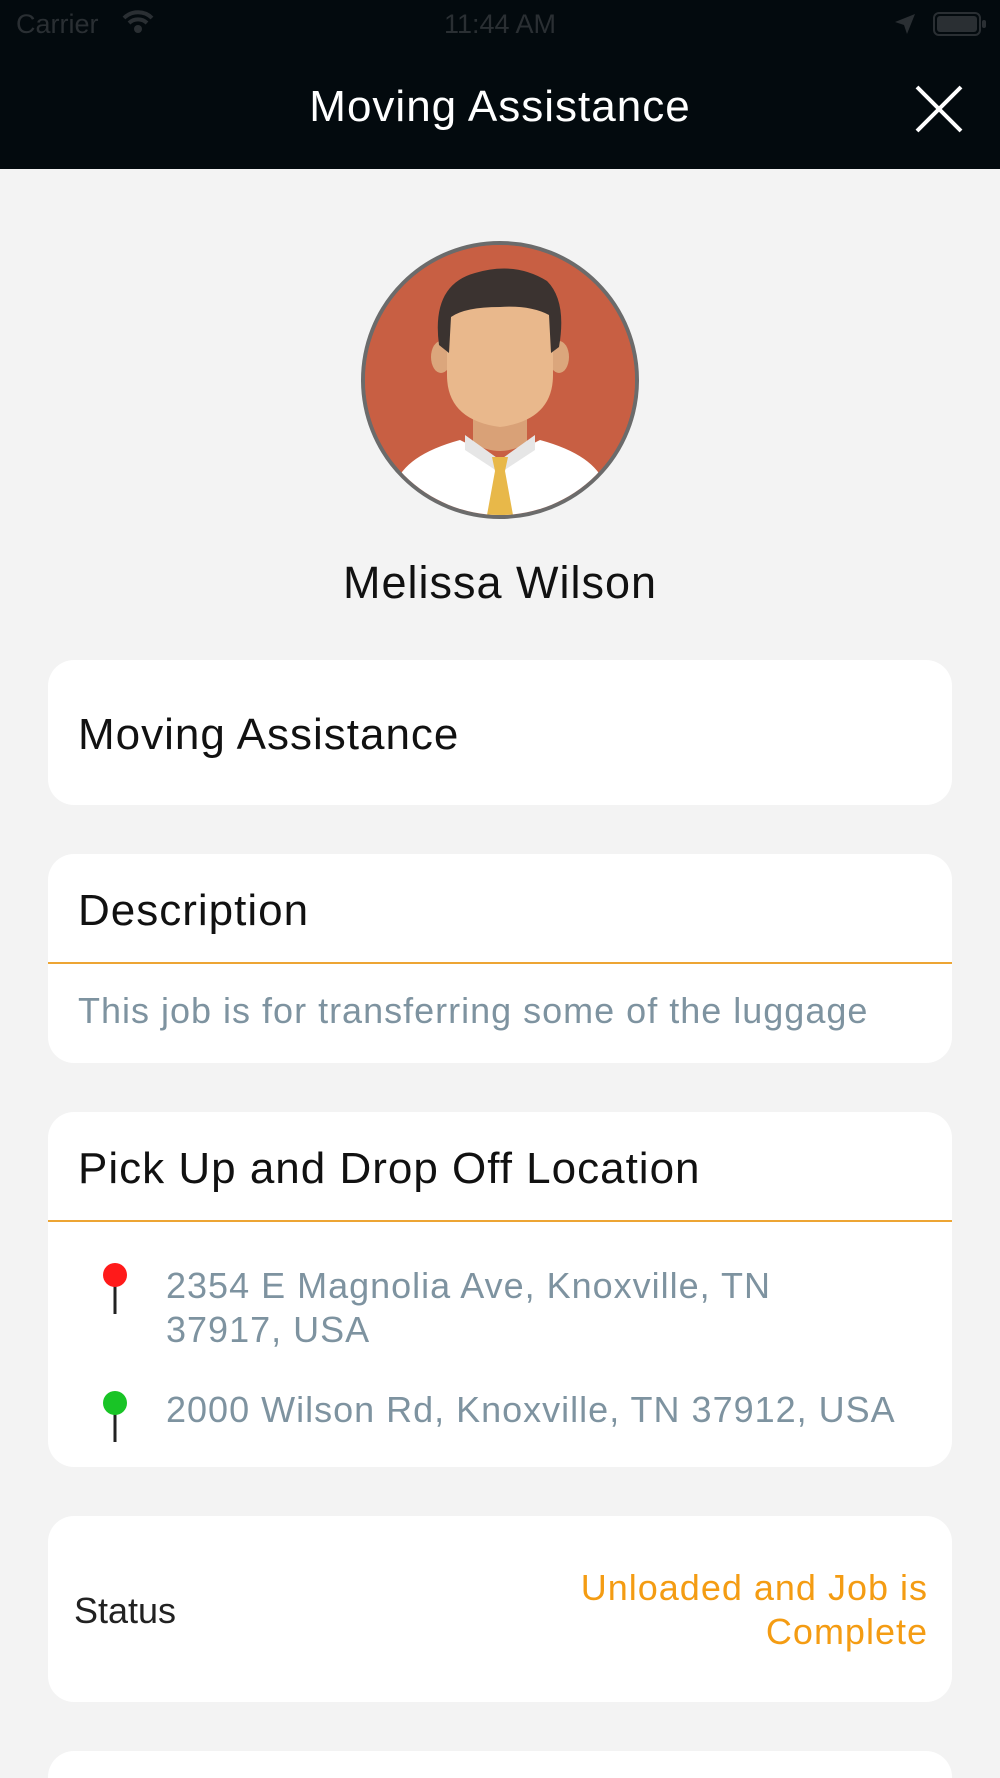 This screenshot has height=1778, width=1000. Describe the element at coordinates (125, 1610) in the screenshot. I see `status-label: Status` at that location.